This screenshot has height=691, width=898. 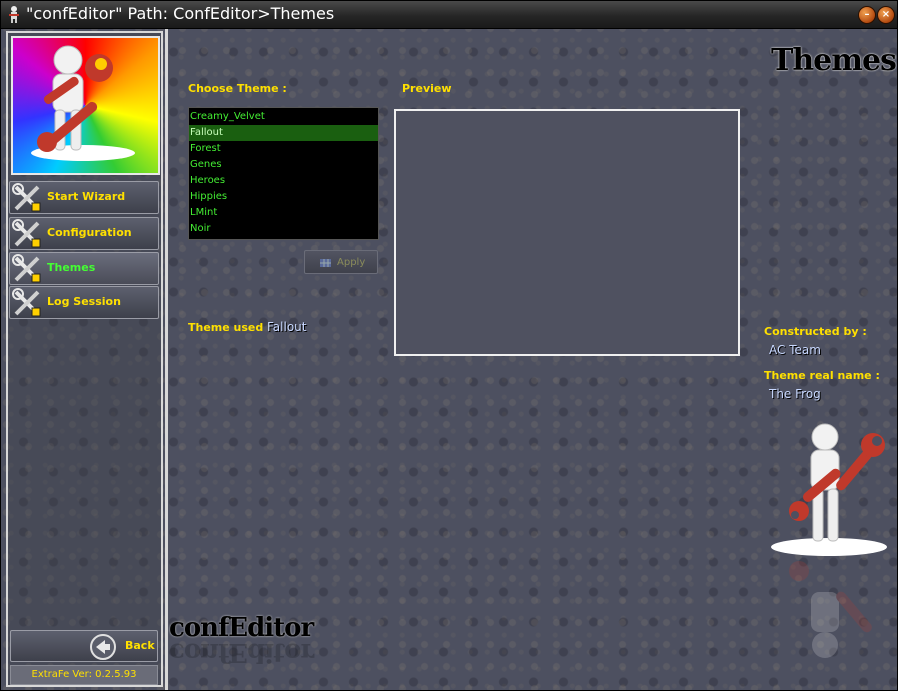 What do you see at coordinates (283, 213) in the screenshot?
I see `list-item: LMint` at bounding box center [283, 213].